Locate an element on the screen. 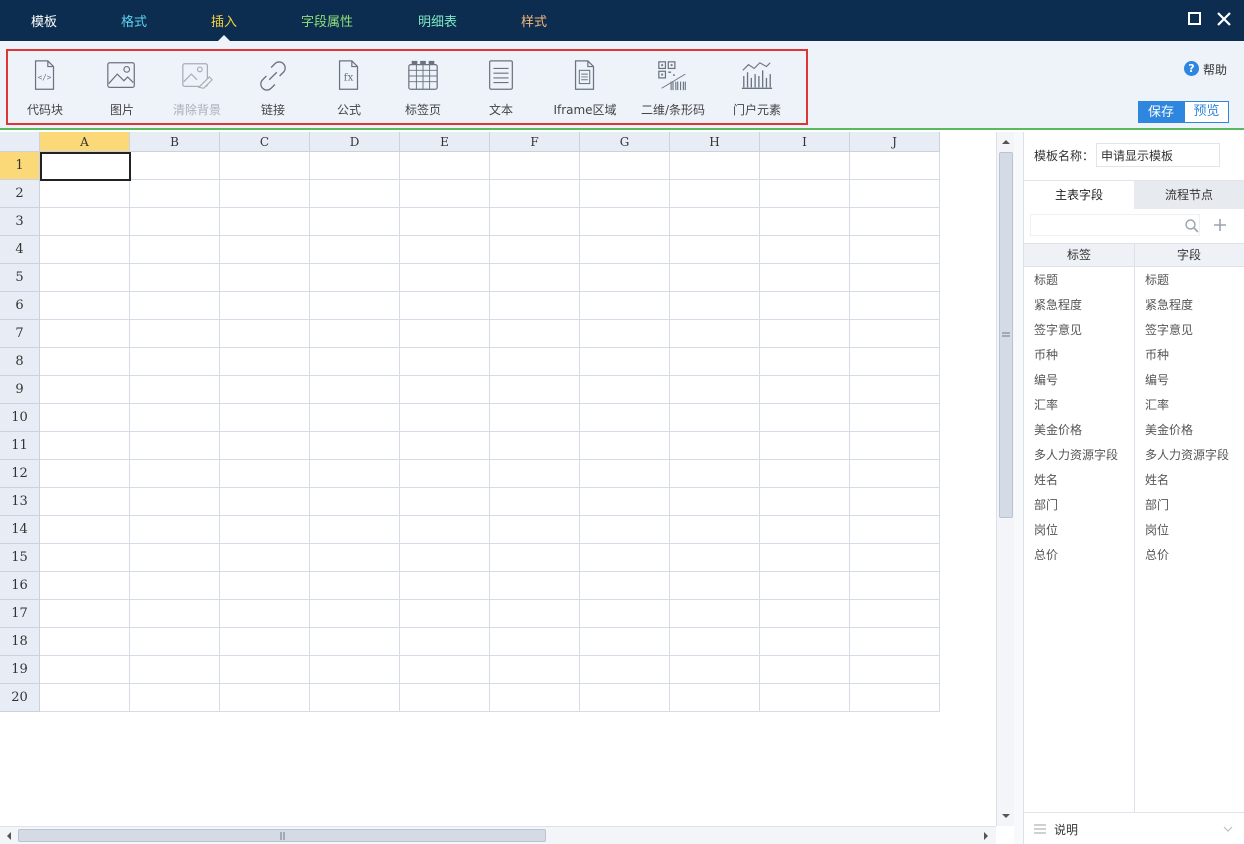 This screenshot has height=844, width=1244. row-header-5: 5 is located at coordinates (20, 278).